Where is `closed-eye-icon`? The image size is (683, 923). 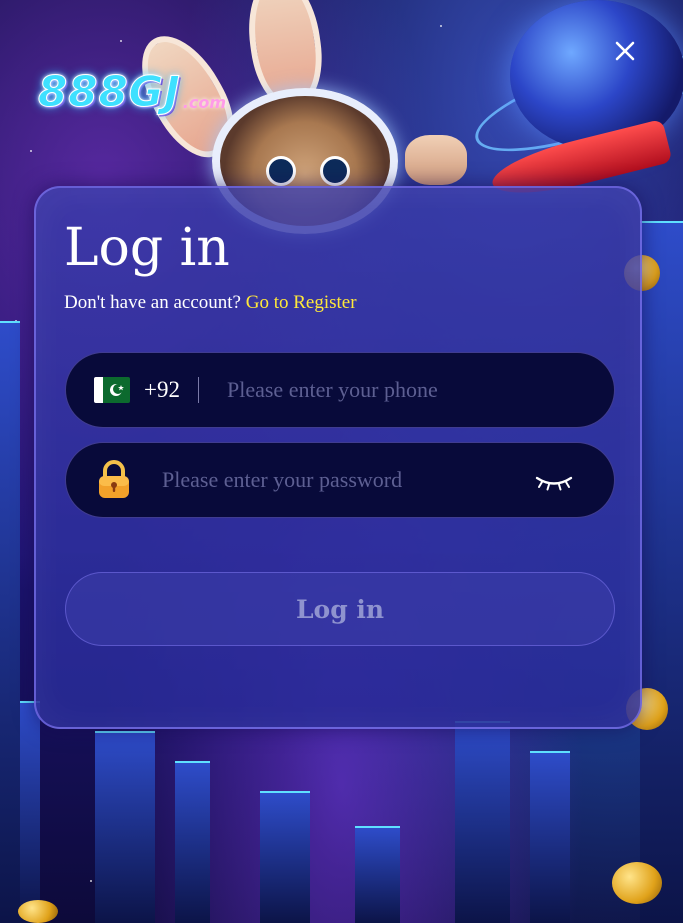 closed-eye-icon is located at coordinates (554, 481).